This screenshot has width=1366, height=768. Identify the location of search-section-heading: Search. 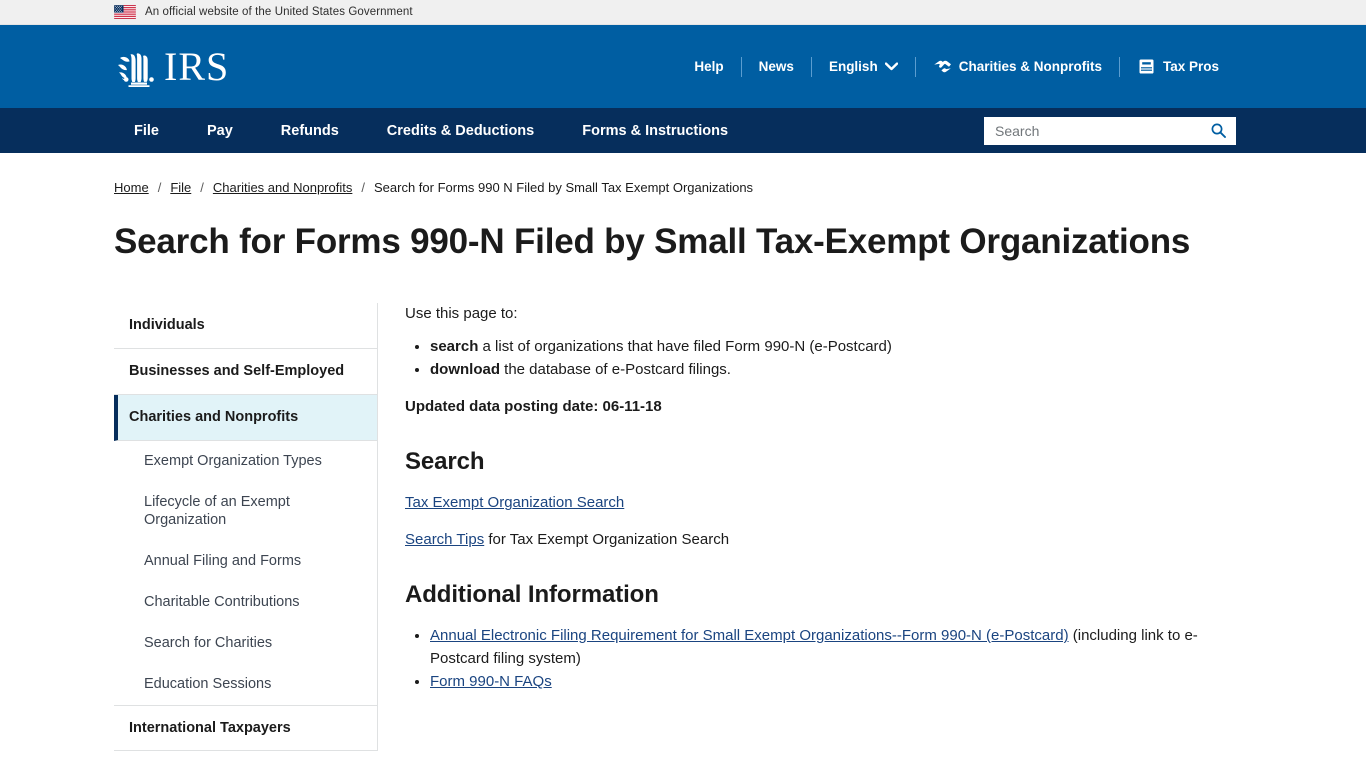
(445, 462).